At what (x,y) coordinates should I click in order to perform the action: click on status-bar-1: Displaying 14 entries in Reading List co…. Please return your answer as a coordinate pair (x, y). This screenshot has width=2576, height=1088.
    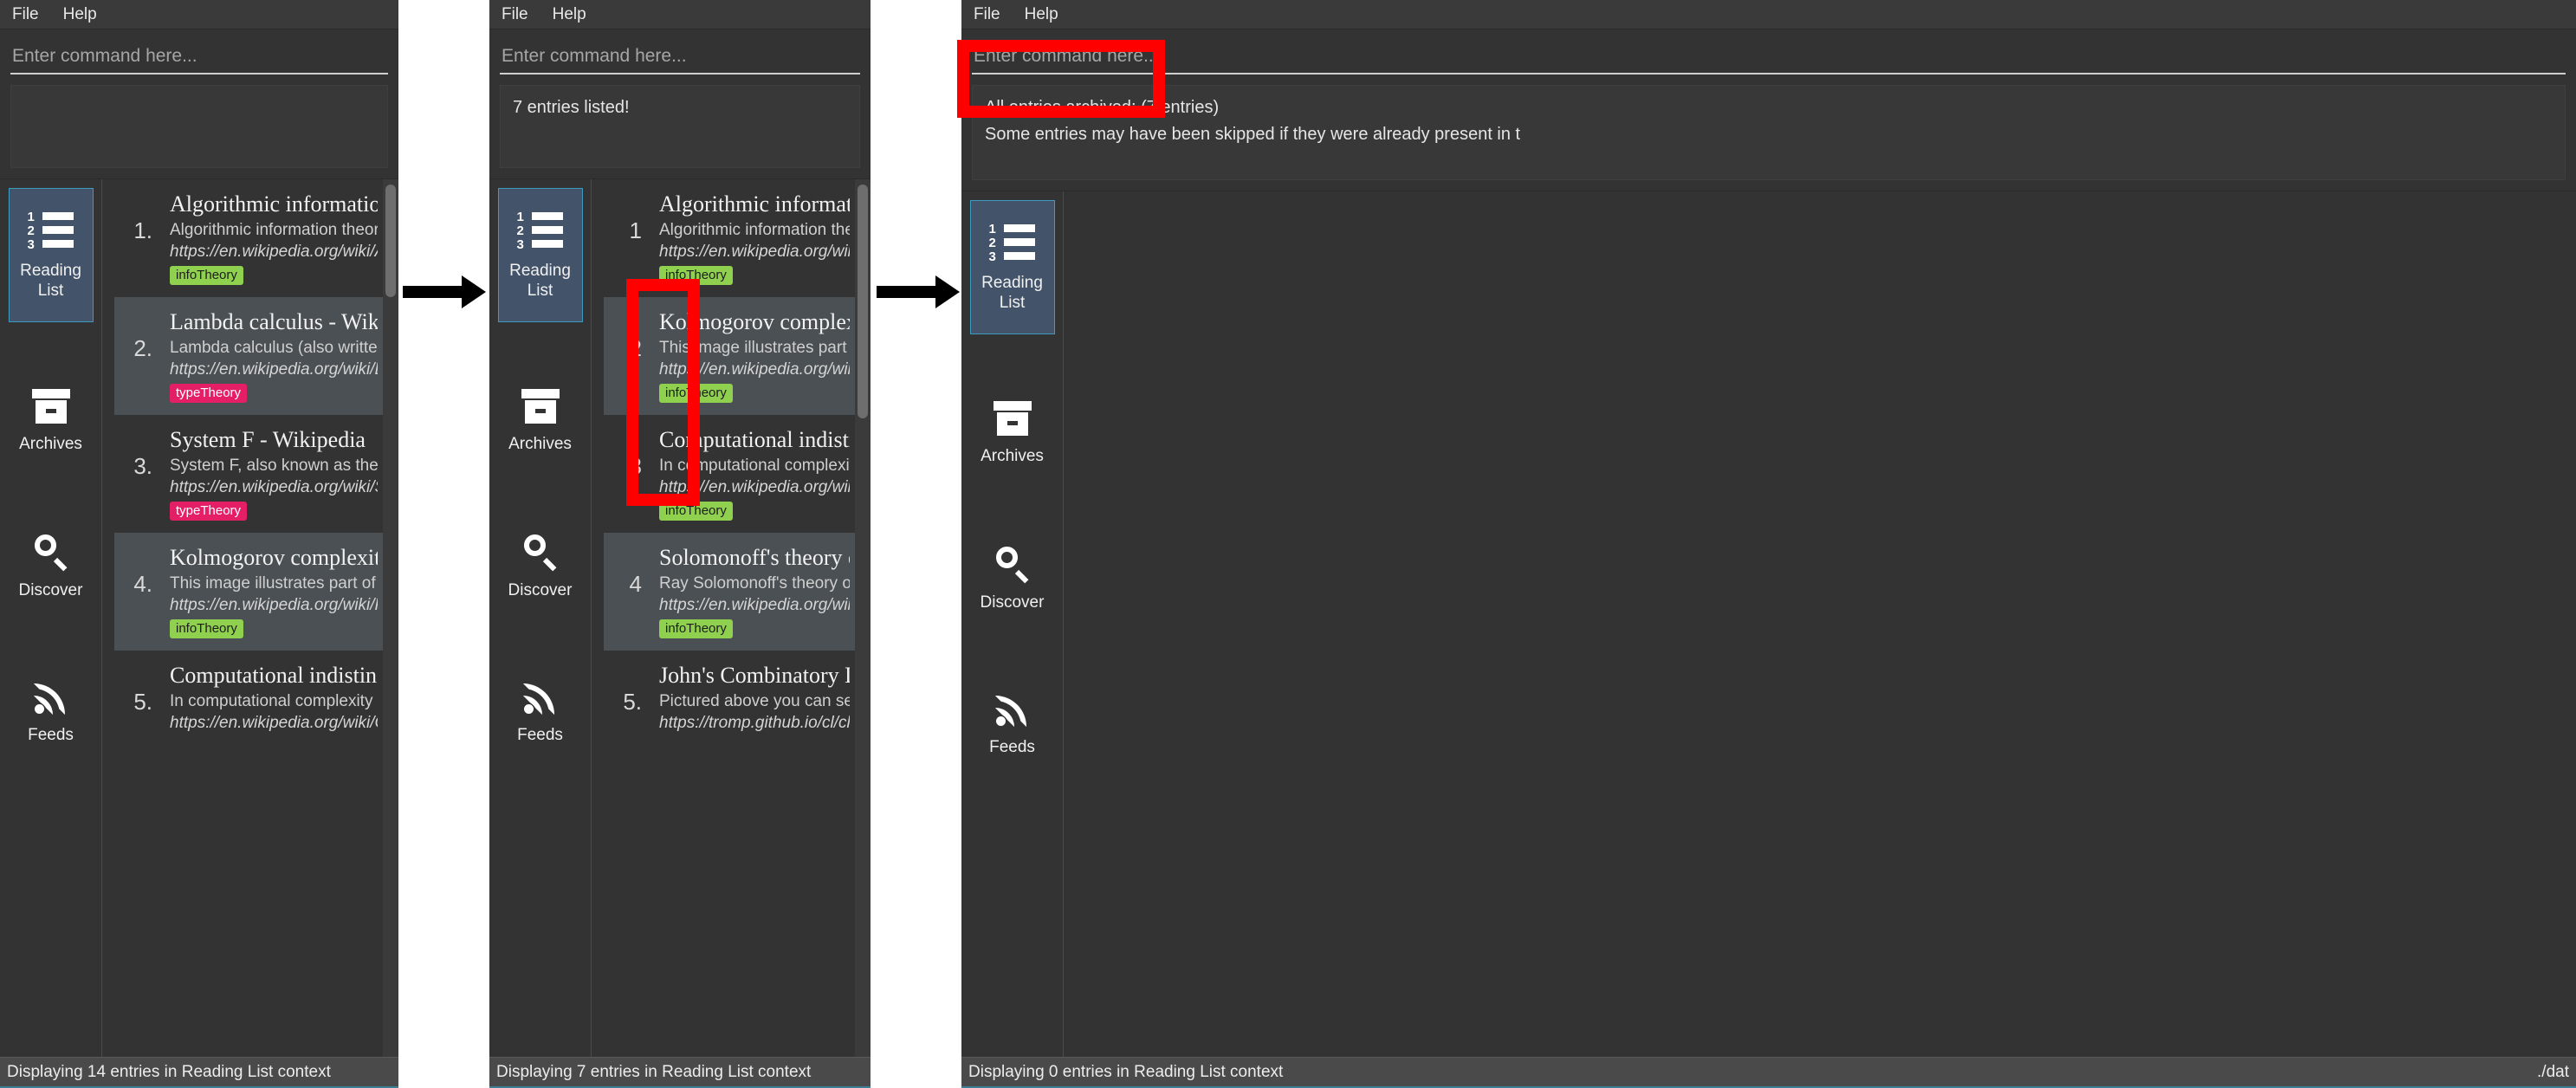
    Looking at the image, I should click on (199, 1072).